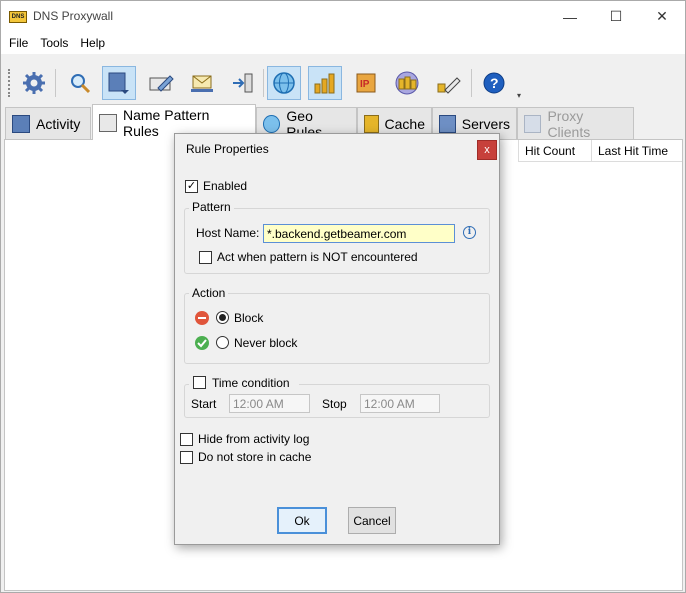 The image size is (686, 593). What do you see at coordinates (204, 404) in the screenshot?
I see `start-label: Start` at bounding box center [204, 404].